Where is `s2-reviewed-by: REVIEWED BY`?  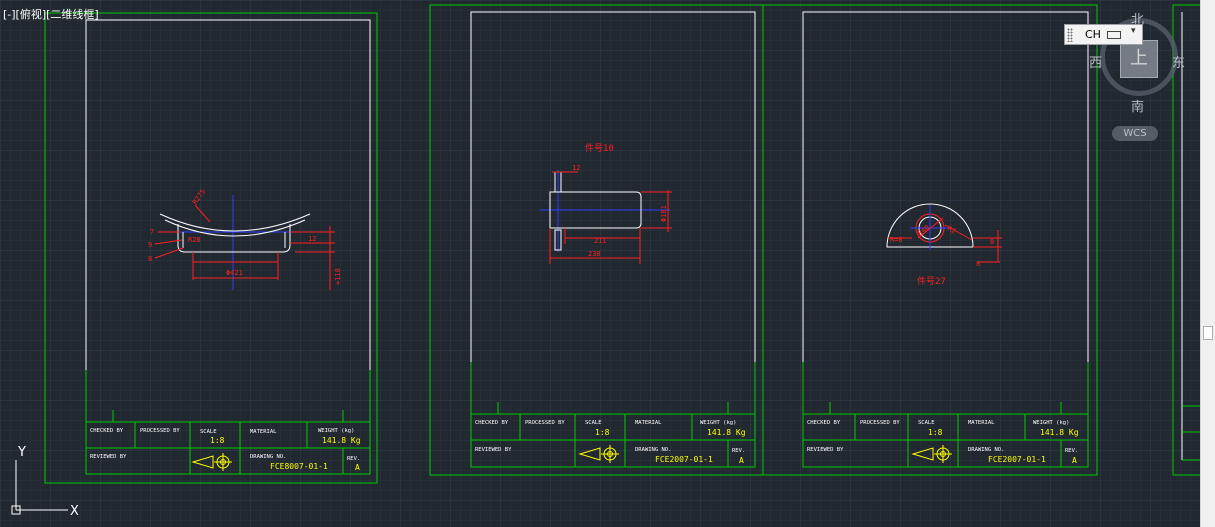 s2-reviewed-by: REVIEWED BY is located at coordinates (493, 450).